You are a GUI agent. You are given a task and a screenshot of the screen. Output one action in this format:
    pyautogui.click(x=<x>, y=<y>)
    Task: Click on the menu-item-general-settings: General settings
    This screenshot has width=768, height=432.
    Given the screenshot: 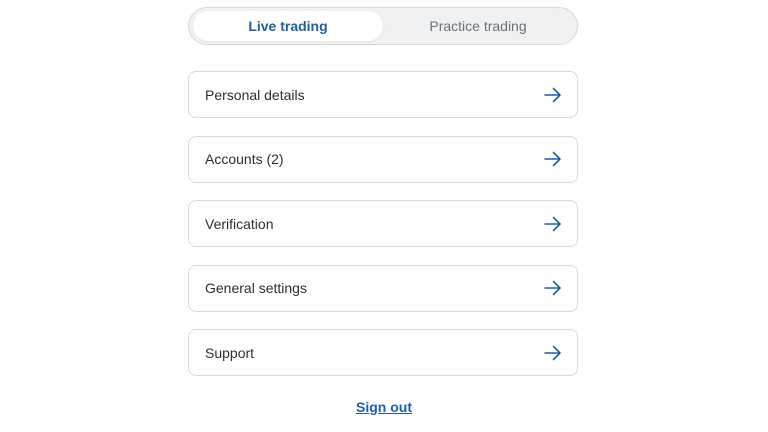 What is the action you would take?
    pyautogui.click(x=383, y=288)
    